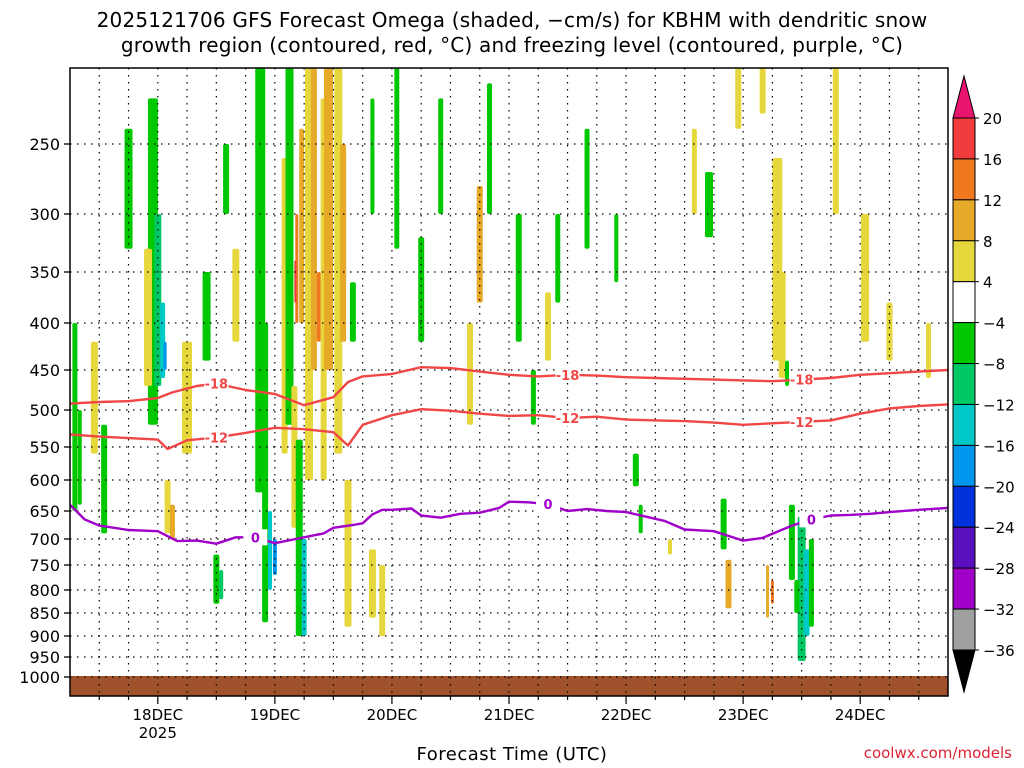 The width and height of the screenshot is (1024, 768). Describe the element at coordinates (44, 636) in the screenshot. I see `ytick-label-900: 900` at that location.